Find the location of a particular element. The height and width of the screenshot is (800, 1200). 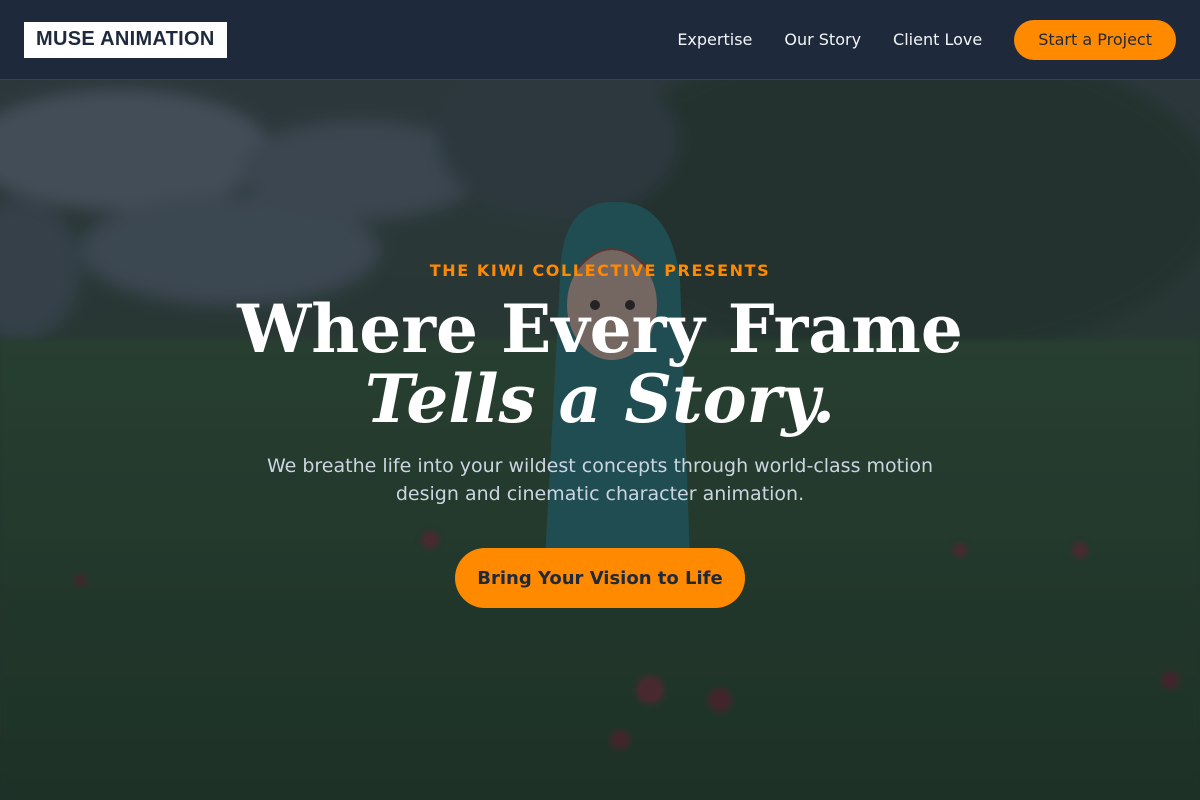

start-project-button: Start a Project is located at coordinates (1095, 39).